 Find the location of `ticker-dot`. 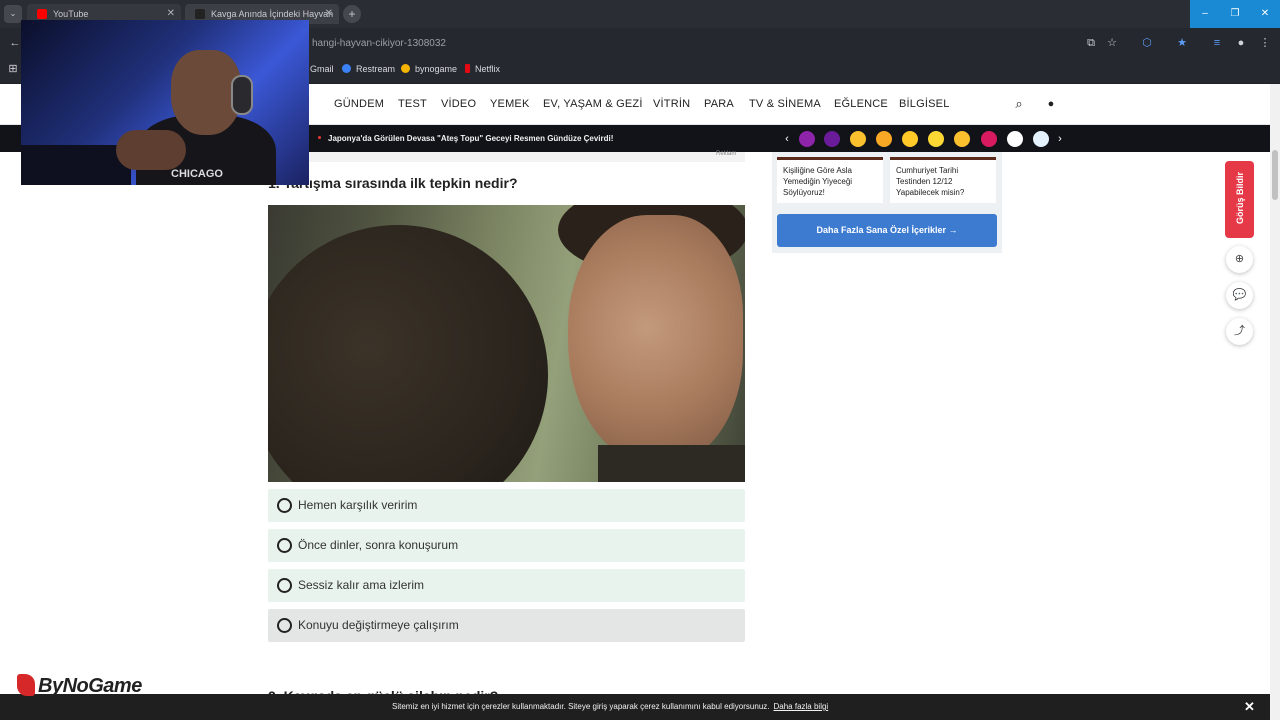

ticker-dot is located at coordinates (319, 137).